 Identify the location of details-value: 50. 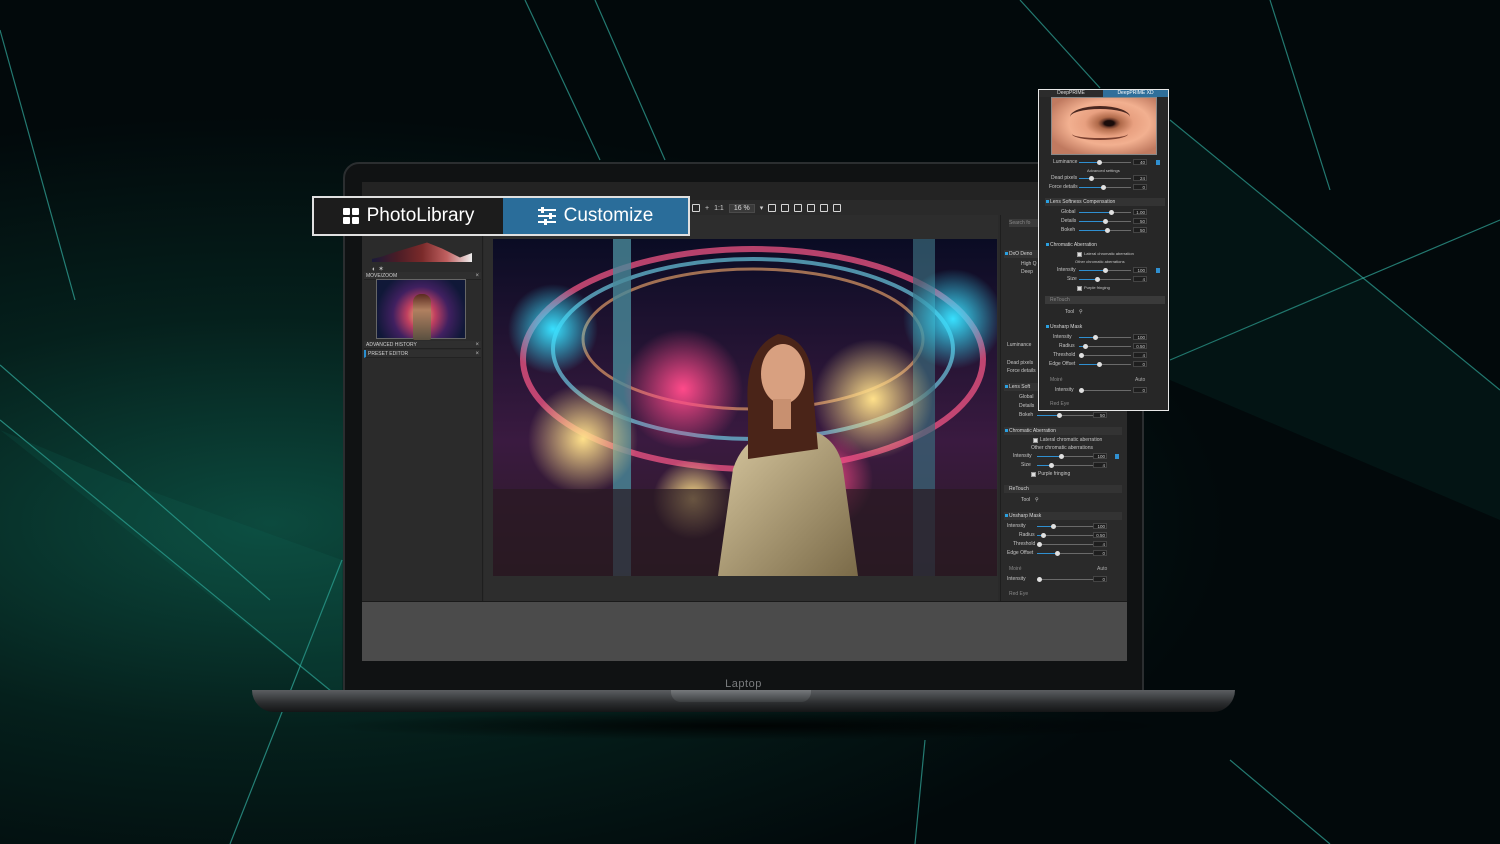
(1140, 221).